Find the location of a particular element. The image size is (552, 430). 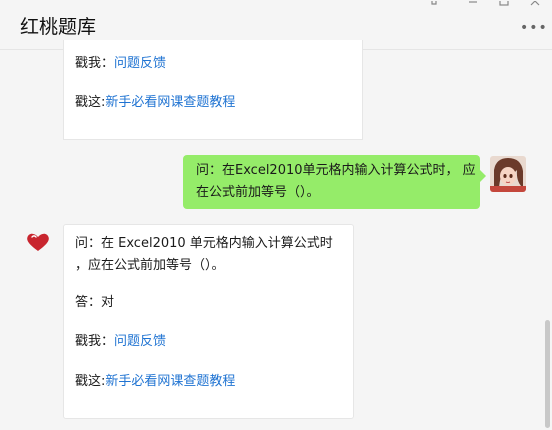

minimize-icon is located at coordinates (473, 1).